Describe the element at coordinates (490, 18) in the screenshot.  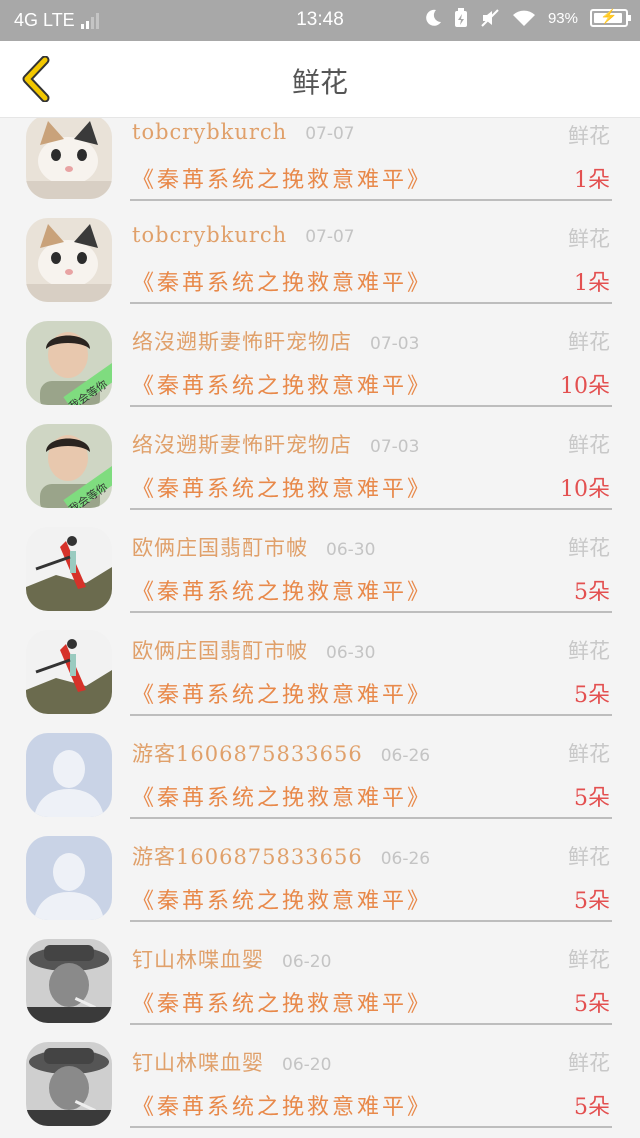
I see `mute-icon` at that location.